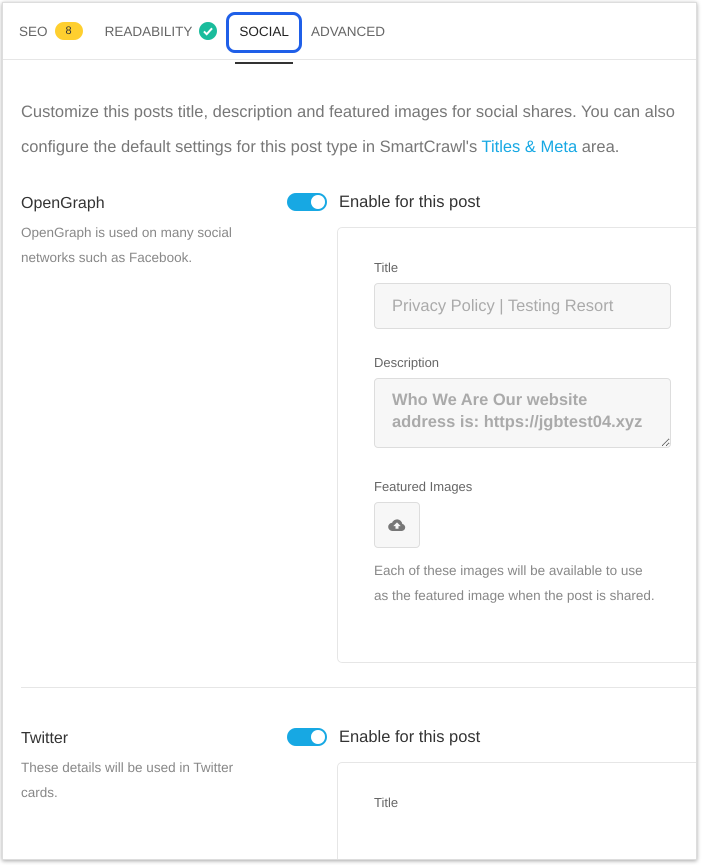 The width and height of the screenshot is (702, 865). I want to click on upload-button, so click(397, 525).